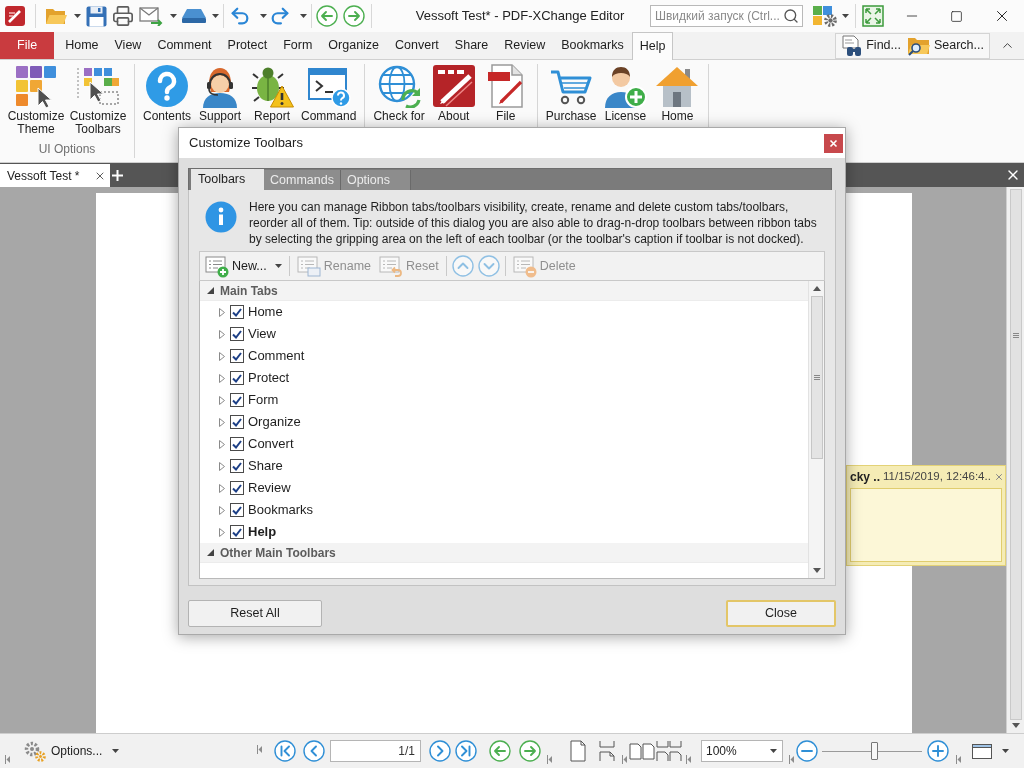  Describe the element at coordinates (417, 45) in the screenshot. I see `ribbon-tab: Convert` at that location.